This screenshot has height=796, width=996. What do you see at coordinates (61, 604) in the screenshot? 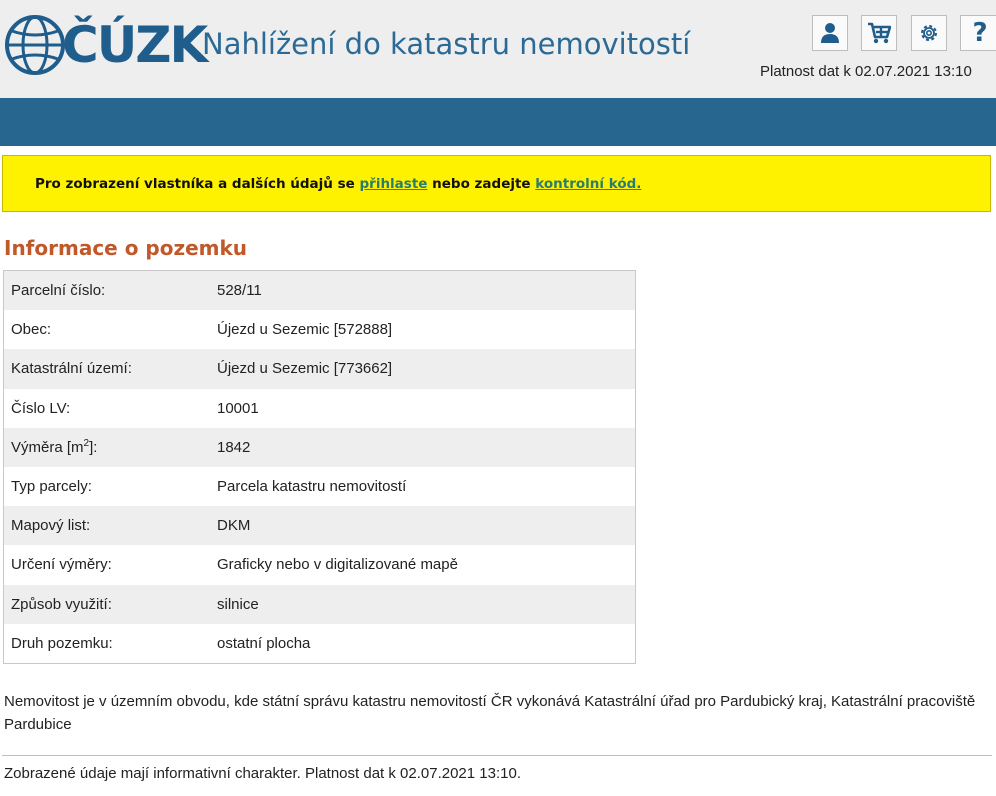
I see `row-label: Způsob využití:` at bounding box center [61, 604].